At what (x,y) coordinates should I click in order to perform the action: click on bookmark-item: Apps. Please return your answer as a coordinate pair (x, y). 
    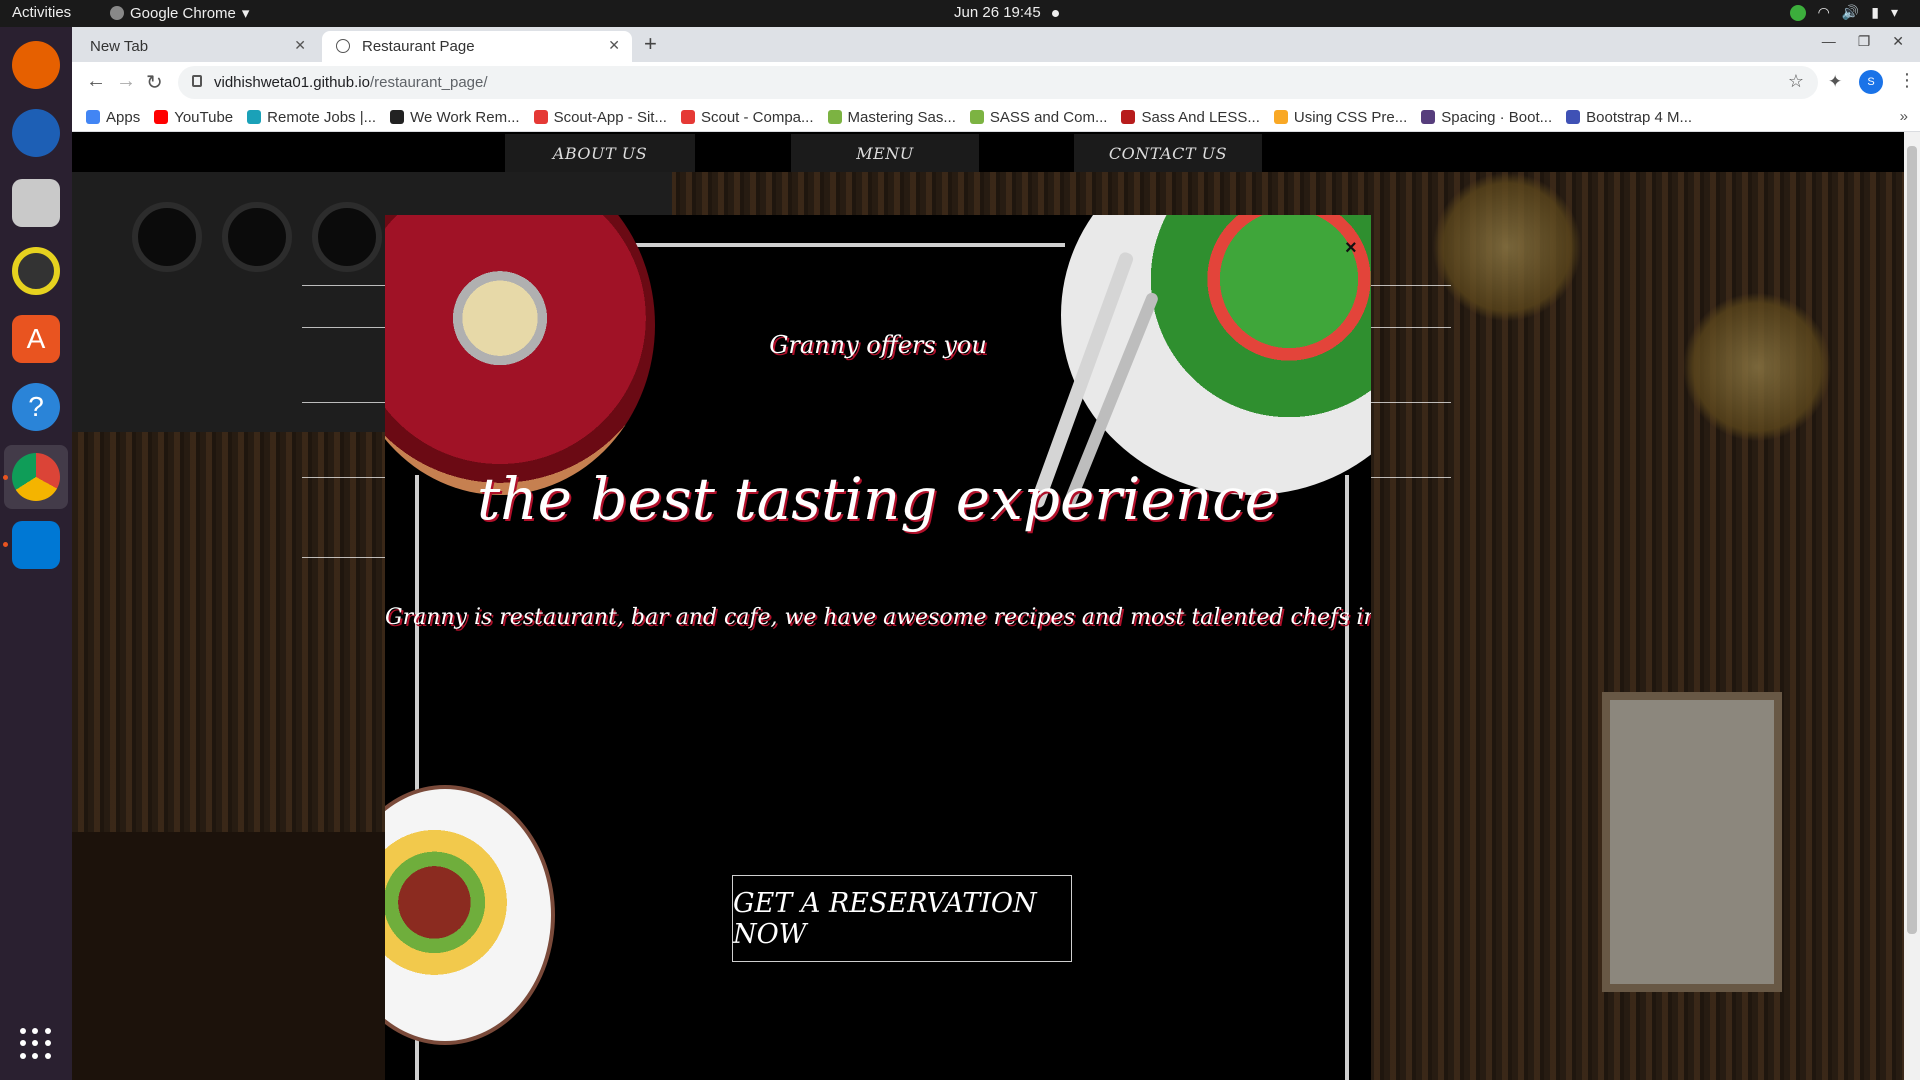
    Looking at the image, I should click on (113, 117).